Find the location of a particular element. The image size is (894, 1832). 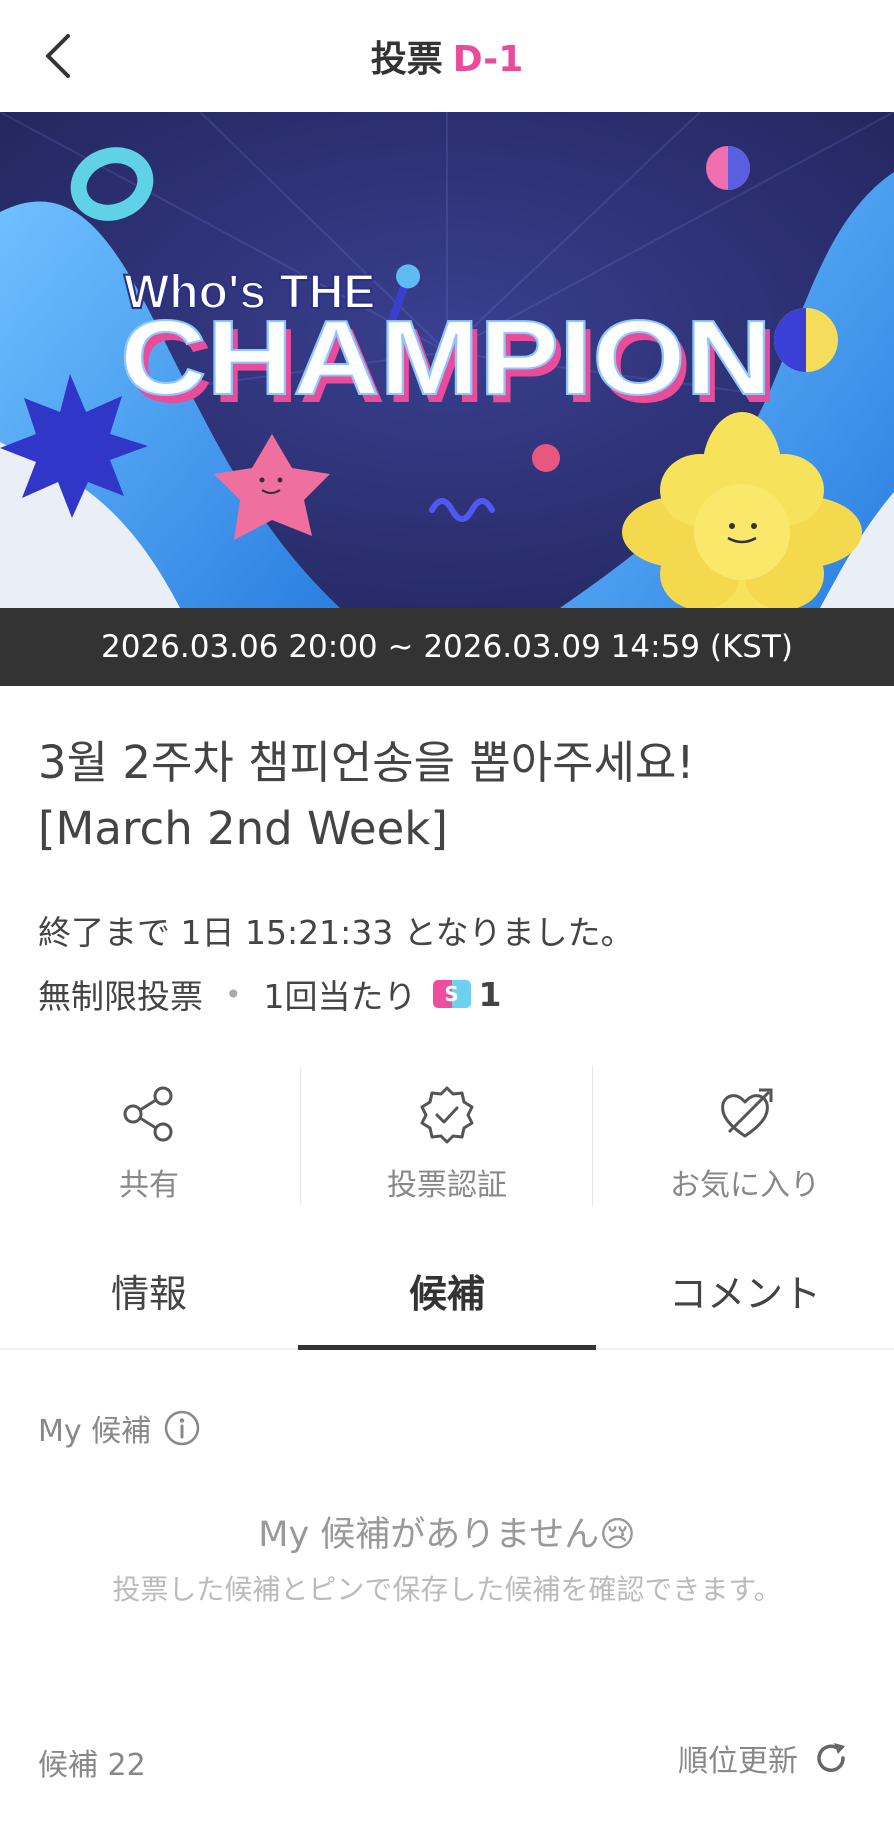

top-bar: 投票 D-1 is located at coordinates (447, 56).